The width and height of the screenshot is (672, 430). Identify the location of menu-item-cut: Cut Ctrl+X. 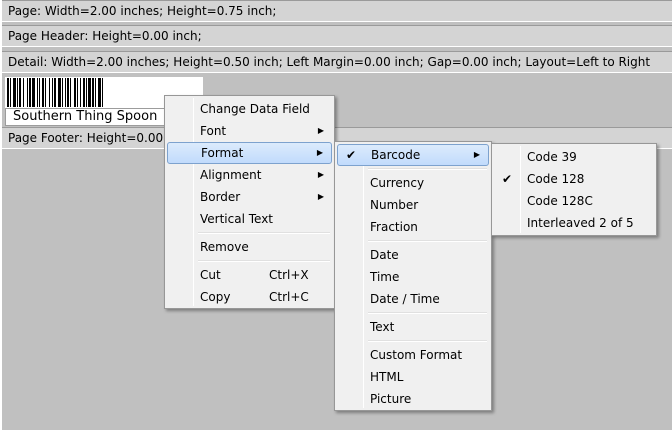
(249, 275).